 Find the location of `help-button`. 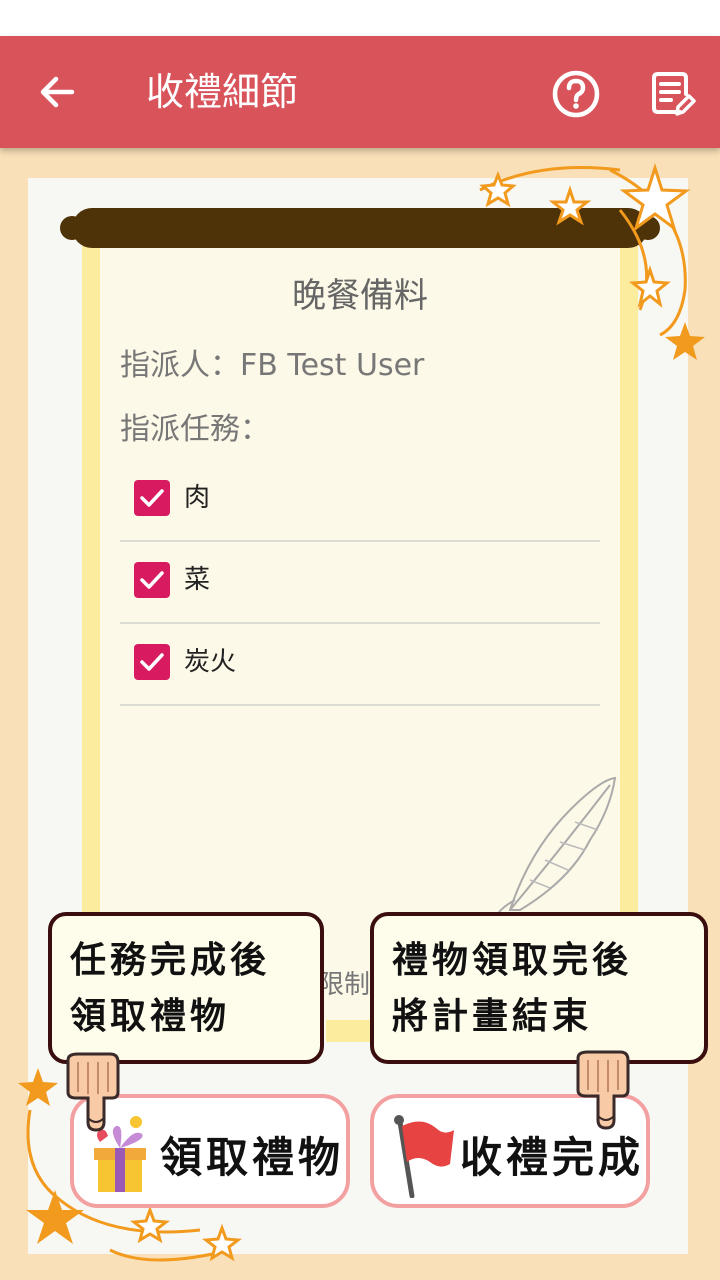

help-button is located at coordinates (576, 94).